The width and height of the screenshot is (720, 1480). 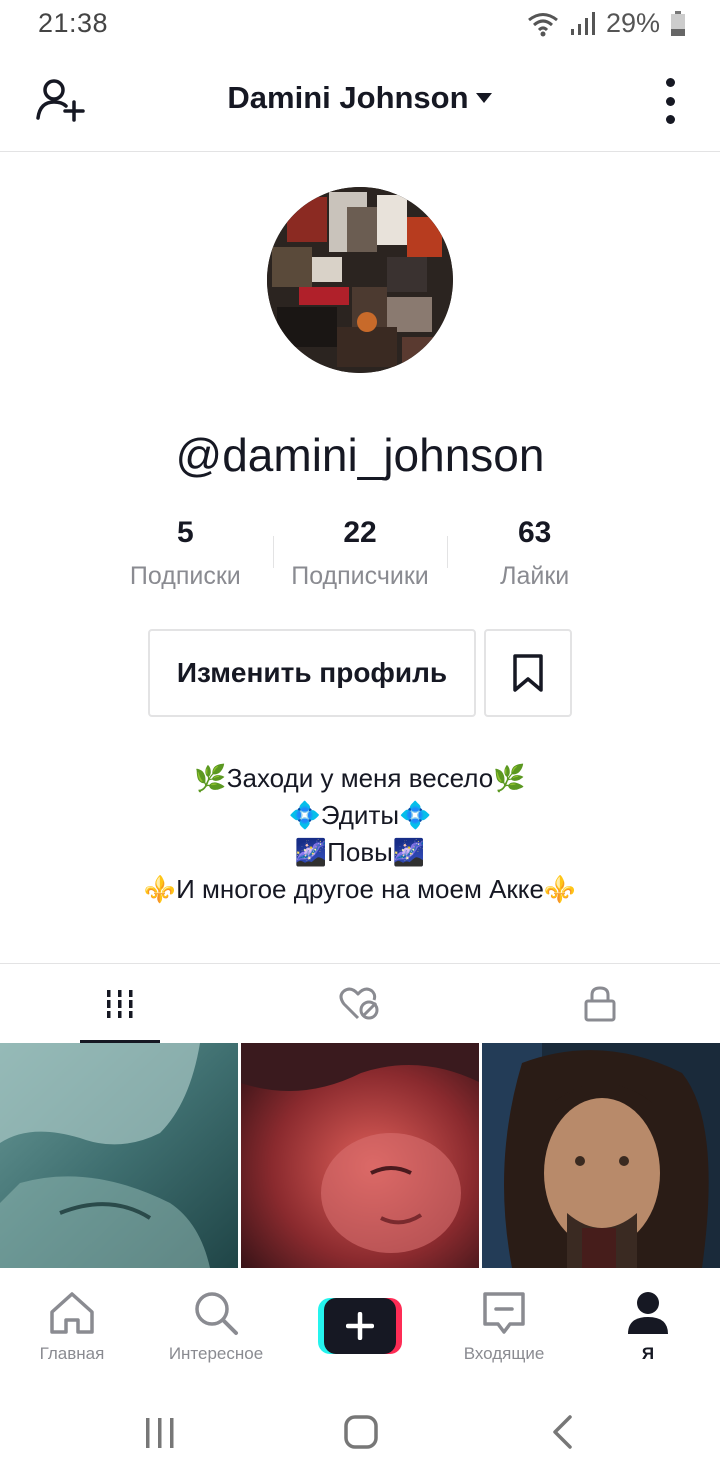 What do you see at coordinates (483, 98) in the screenshot?
I see `caret-down-icon` at bounding box center [483, 98].